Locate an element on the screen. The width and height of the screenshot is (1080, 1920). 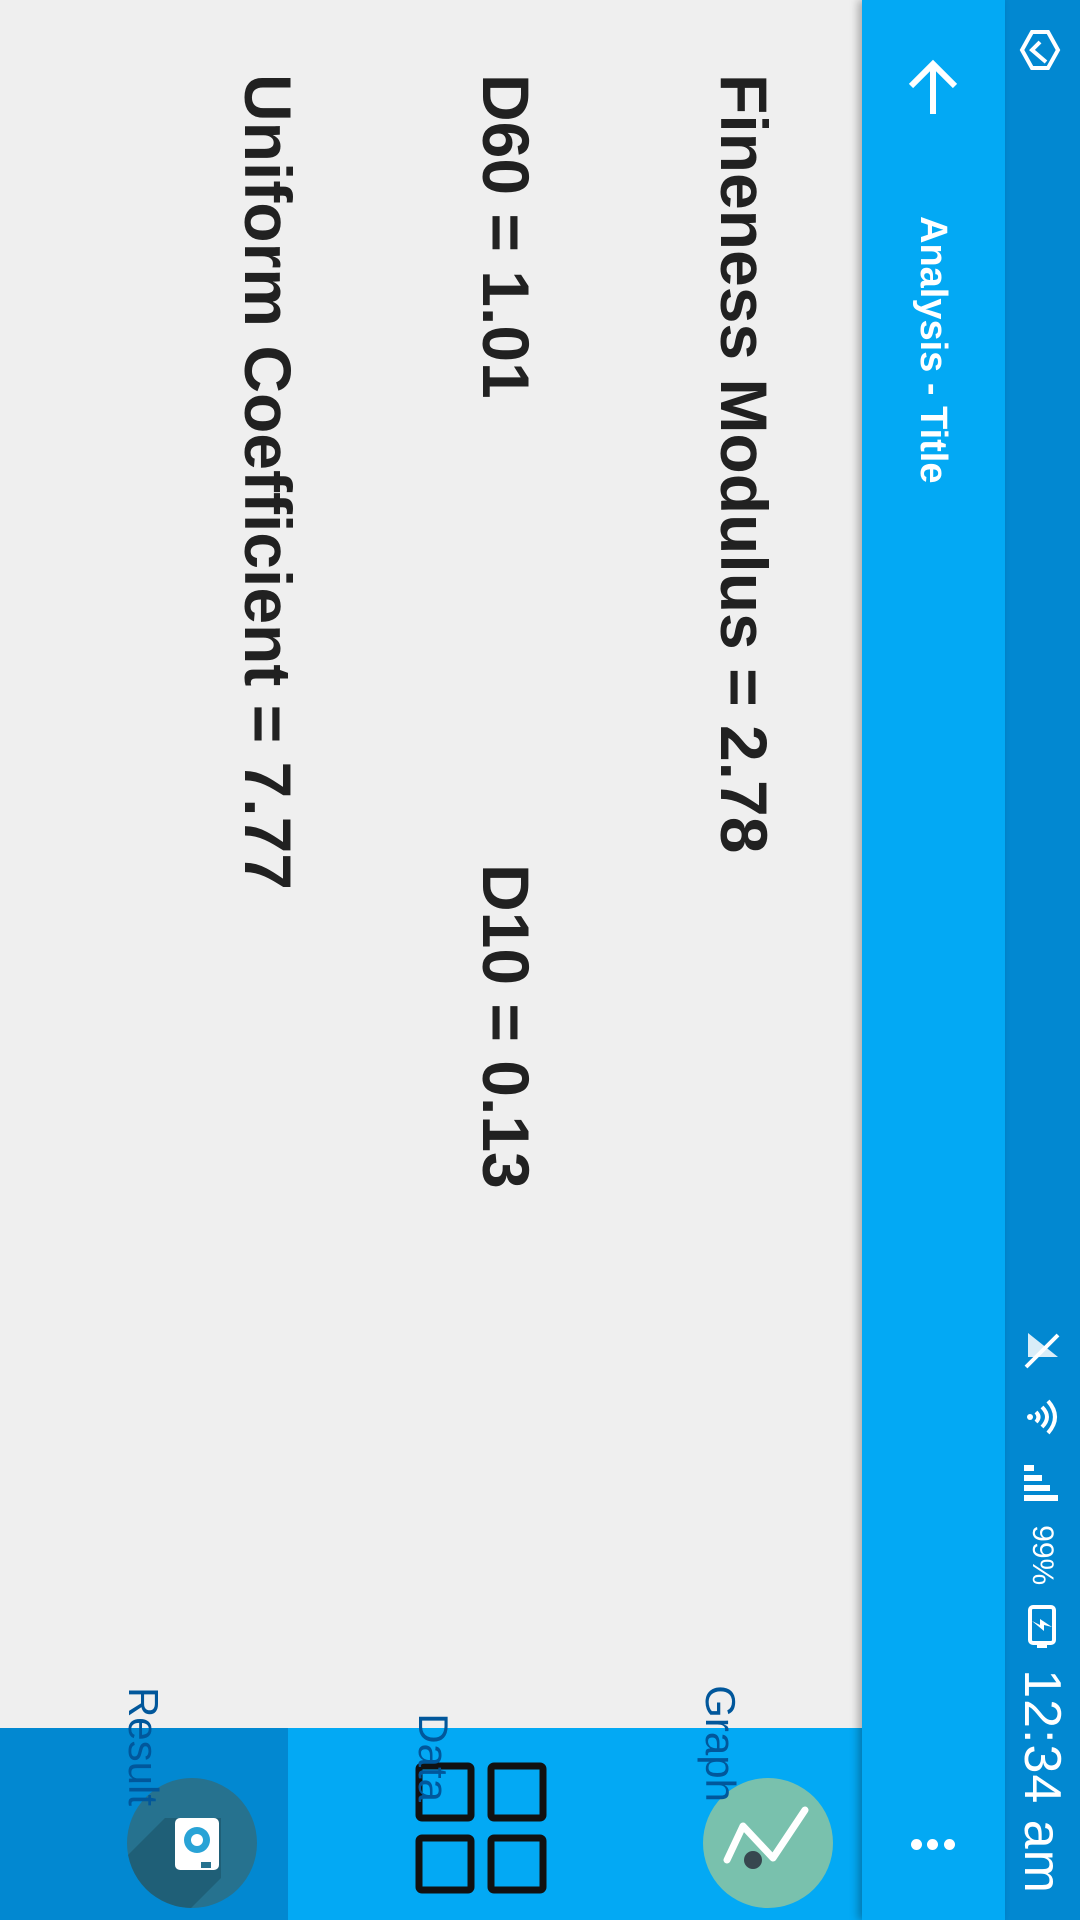
fineness-modulus-value: Fineness Modulus = 2.78 is located at coordinates (744, 464).